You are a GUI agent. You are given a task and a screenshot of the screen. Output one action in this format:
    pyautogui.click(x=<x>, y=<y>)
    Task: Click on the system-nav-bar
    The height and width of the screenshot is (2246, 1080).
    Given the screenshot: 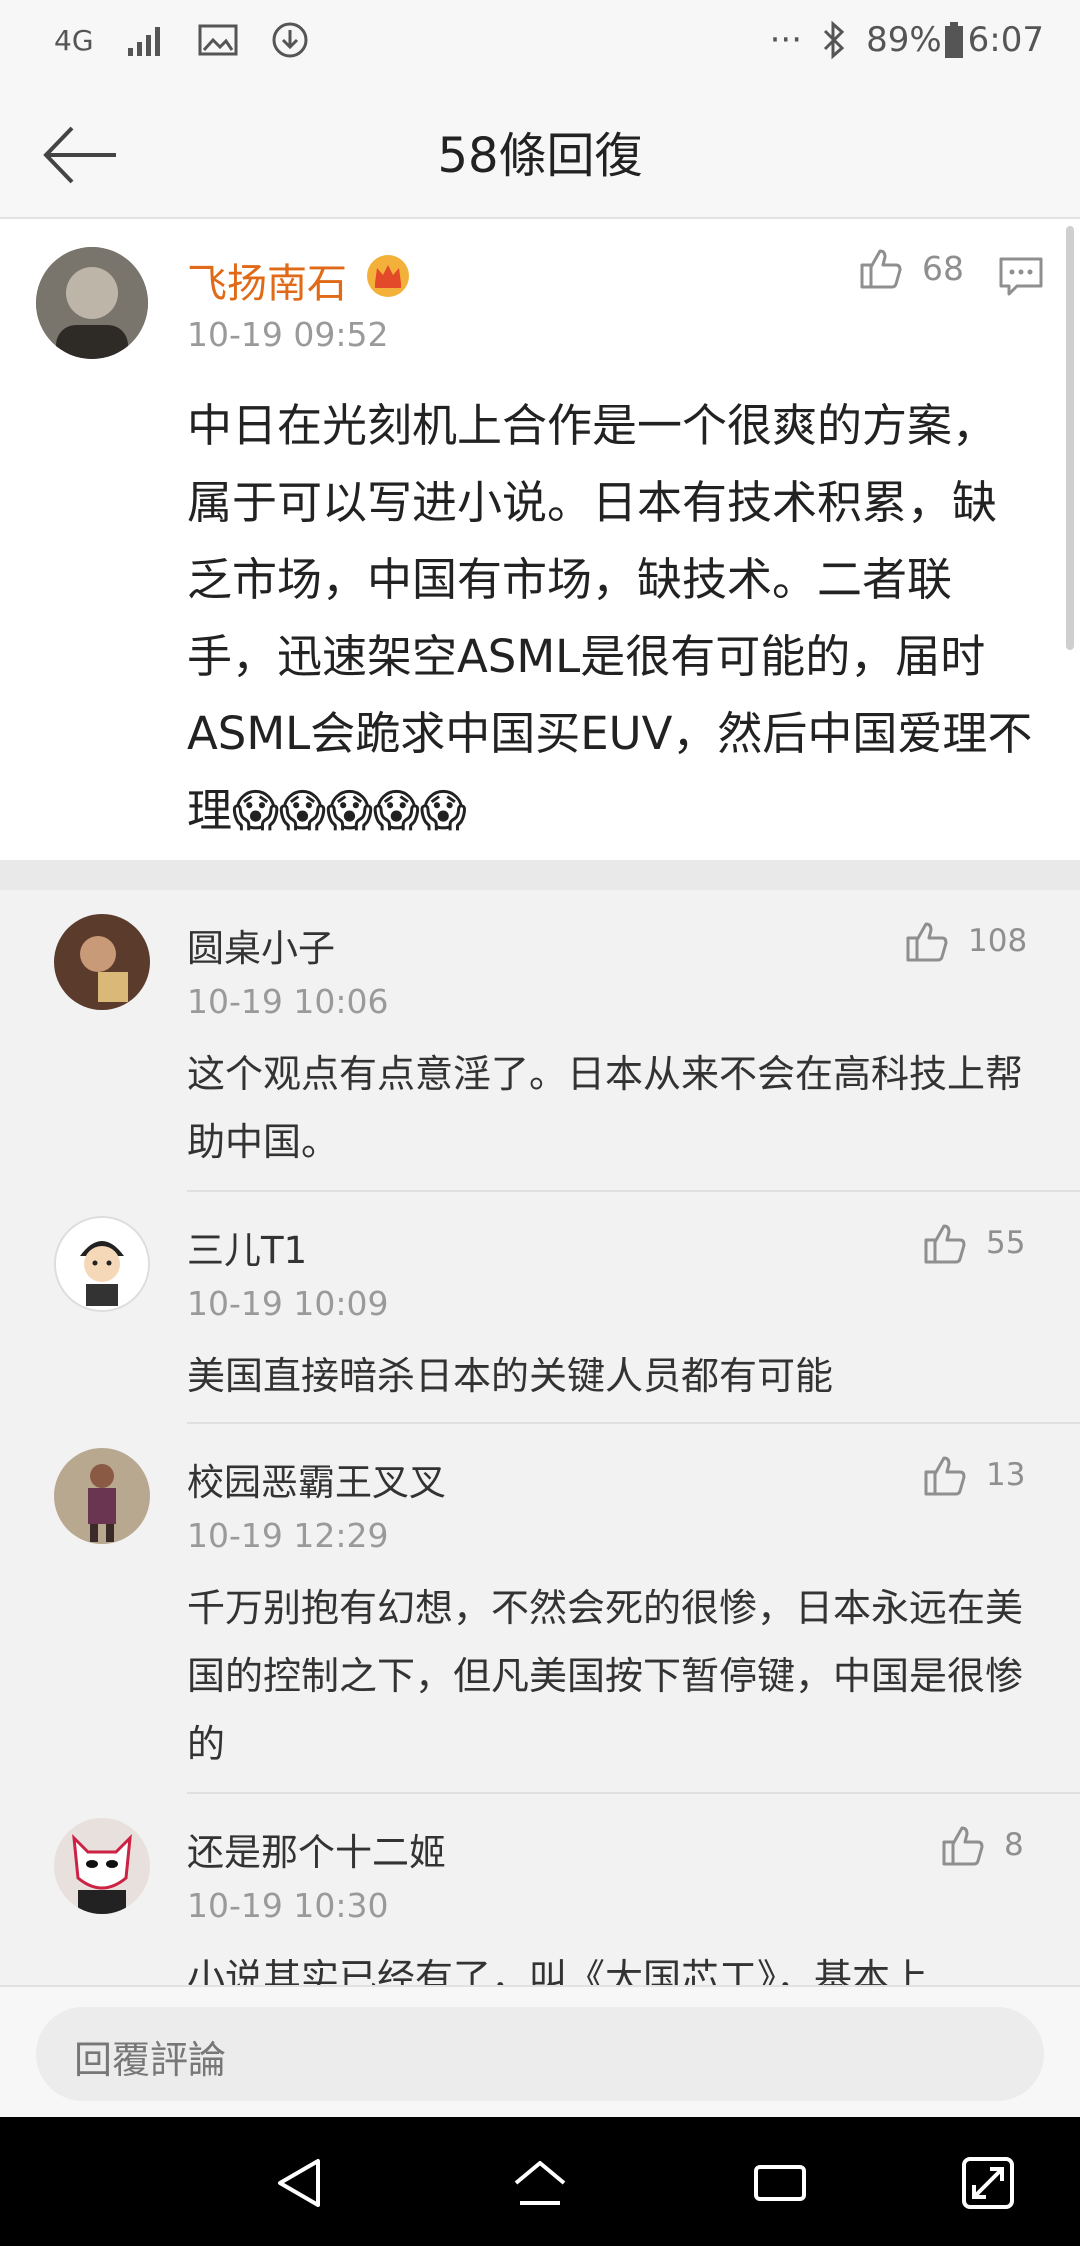 What is the action you would take?
    pyautogui.click(x=540, y=2181)
    